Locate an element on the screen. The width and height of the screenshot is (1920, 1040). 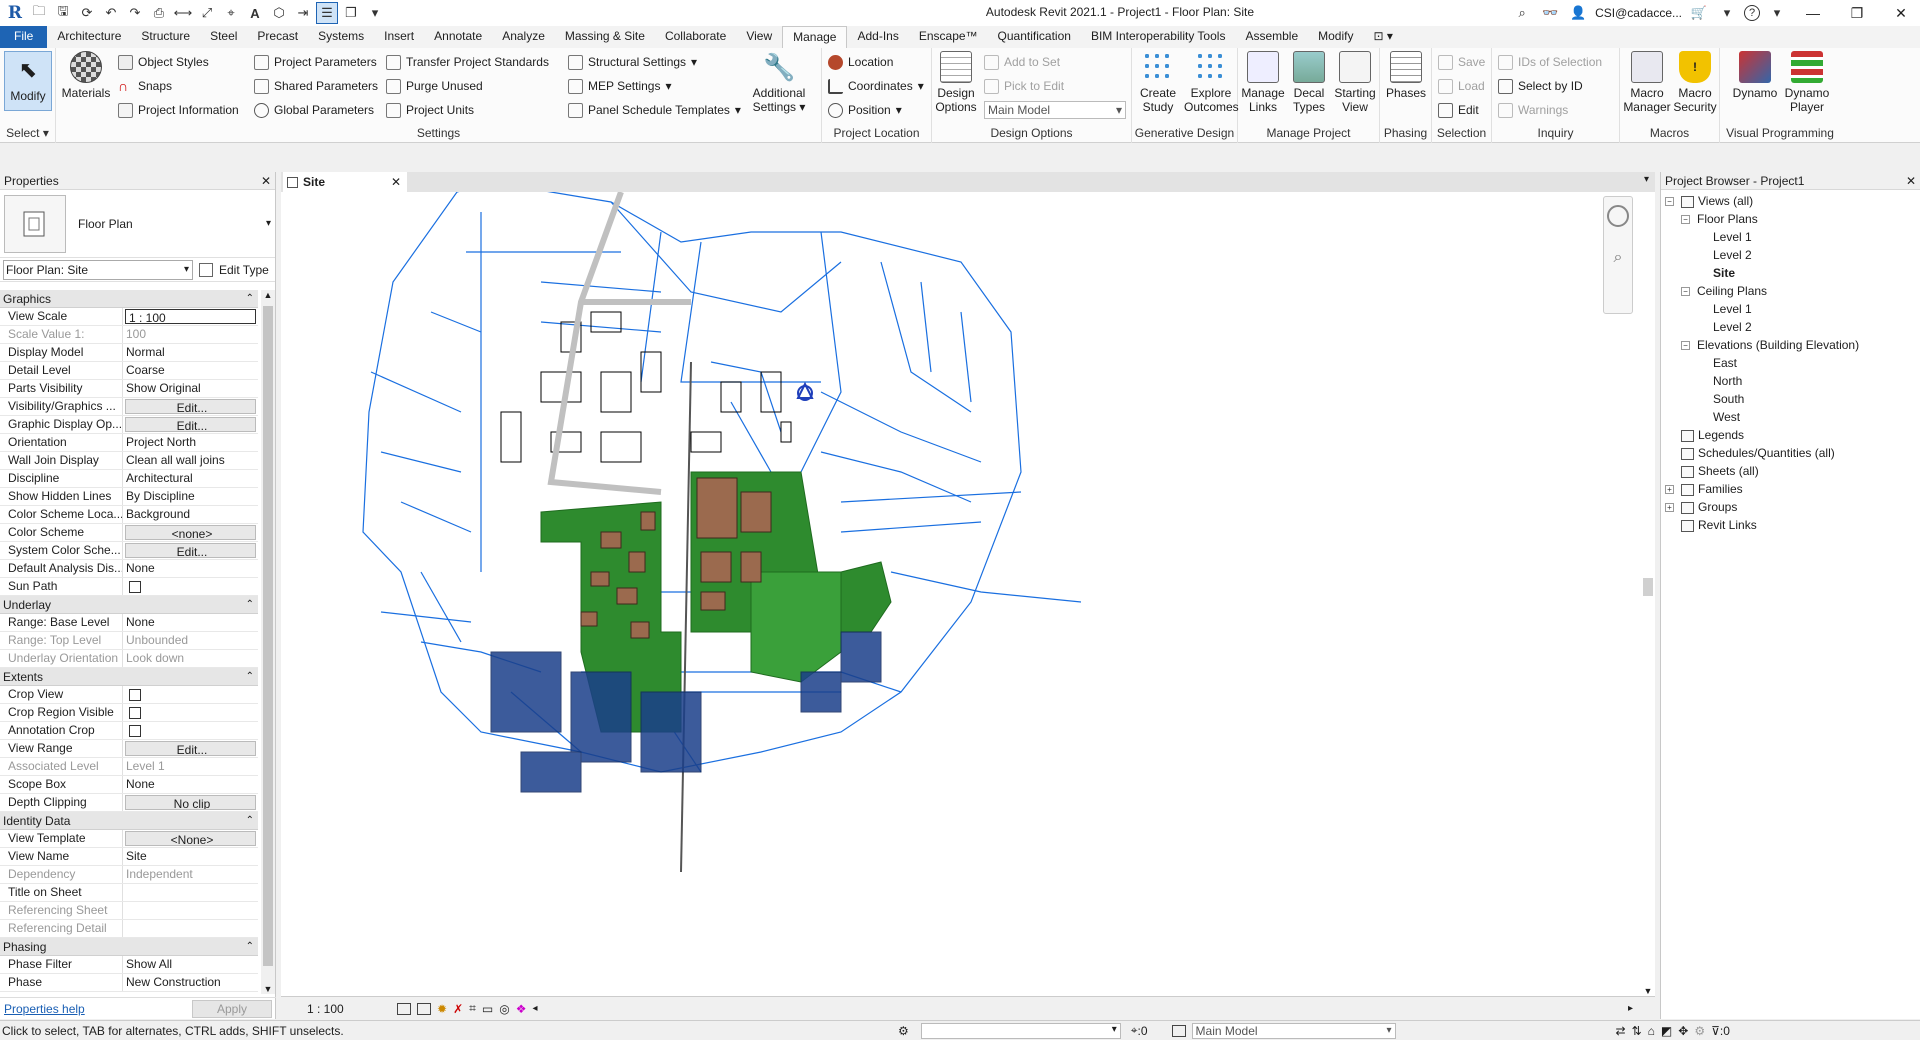
location-button: Location is located at coordinates (860, 62).